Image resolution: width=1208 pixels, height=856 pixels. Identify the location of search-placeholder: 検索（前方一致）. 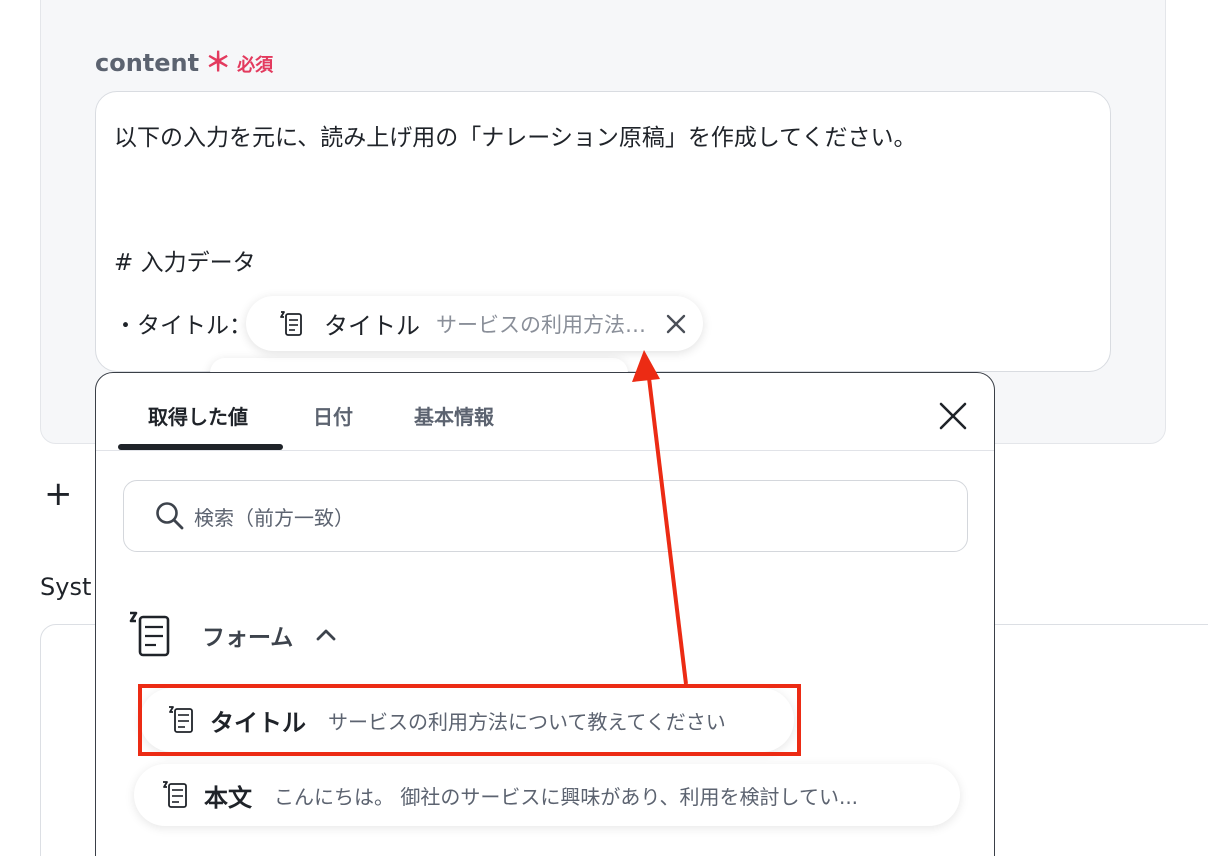
(274, 517).